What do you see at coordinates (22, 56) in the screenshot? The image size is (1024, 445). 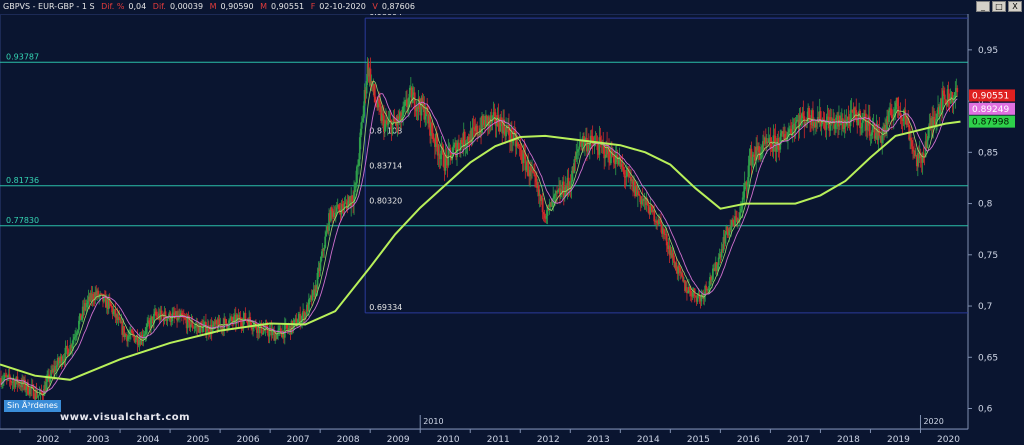 I see `fib-label: 0.93787` at bounding box center [22, 56].